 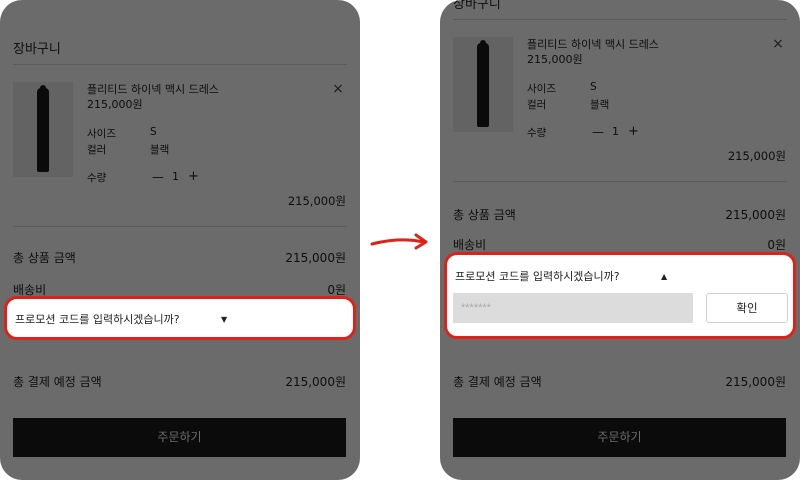 I want to click on promo-code-input, so click(x=573, y=308).